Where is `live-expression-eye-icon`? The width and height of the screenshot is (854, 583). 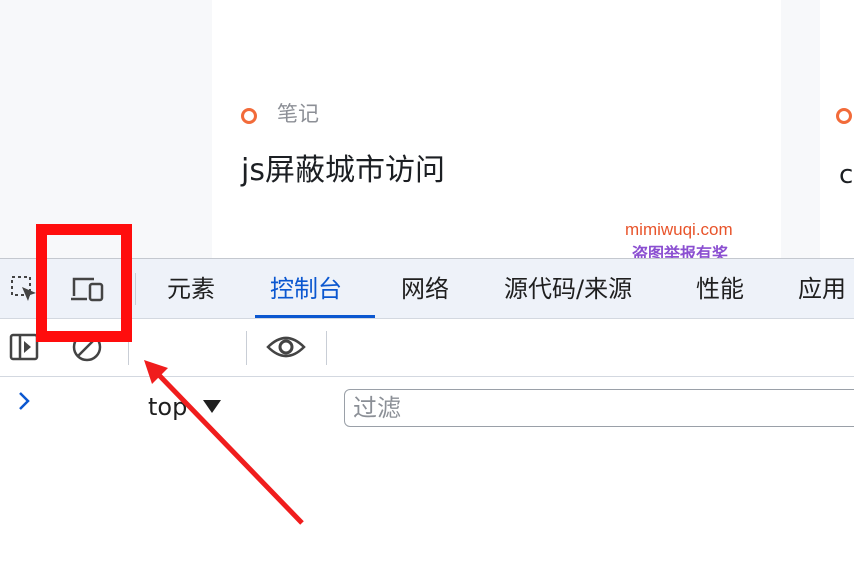 live-expression-eye-icon is located at coordinates (286, 347).